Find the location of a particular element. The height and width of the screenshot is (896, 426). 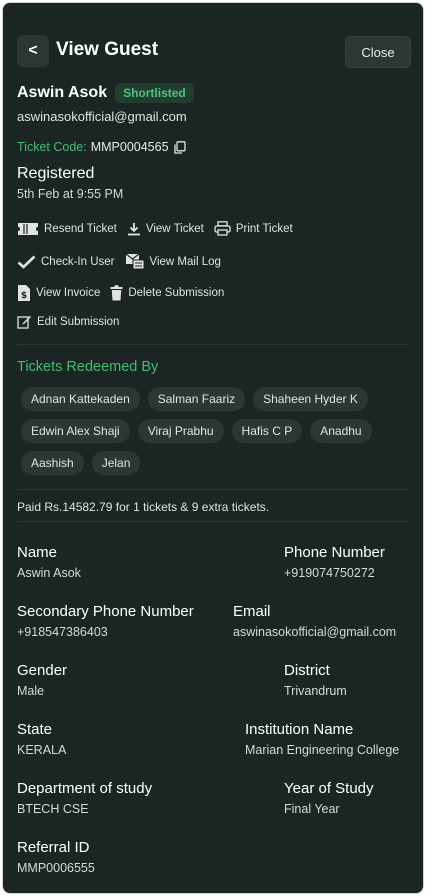

edit-submission-label: Edit Submission is located at coordinates (78, 321).